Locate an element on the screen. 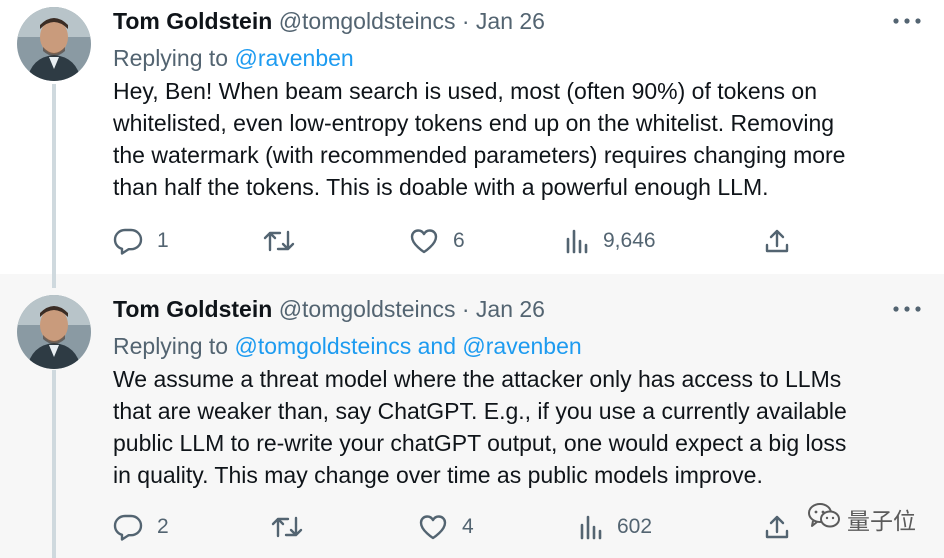  reply-count: 1 is located at coordinates (163, 240).